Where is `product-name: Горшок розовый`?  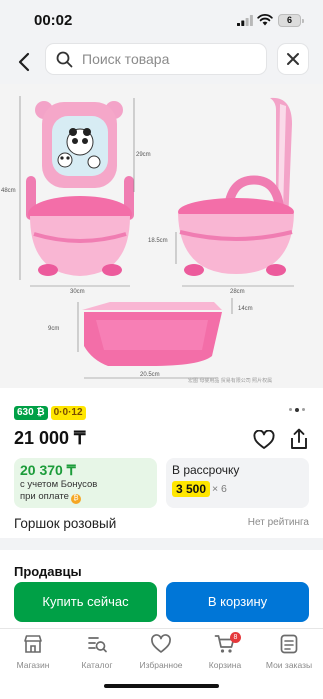
product-name: Горшок розовый is located at coordinates (65, 523).